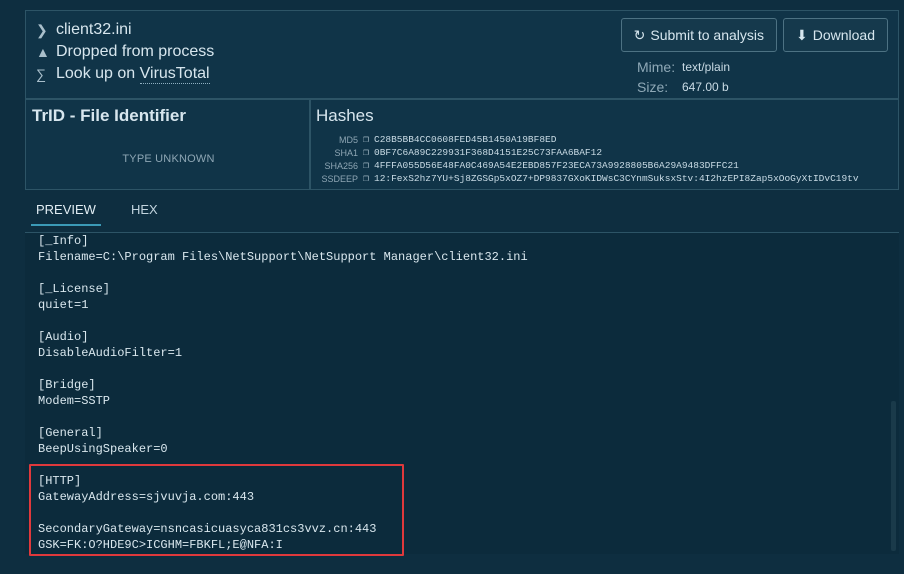 The image size is (904, 574). I want to click on content-line: [General], so click(70, 433).